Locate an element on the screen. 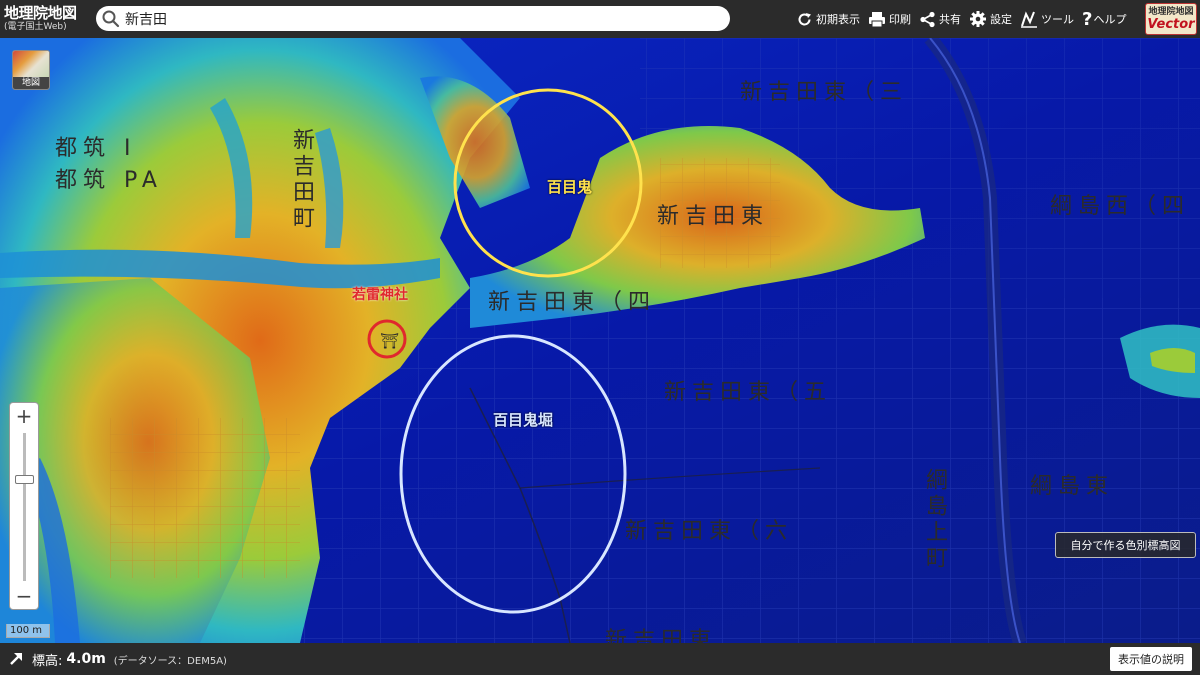 The height and width of the screenshot is (675, 1200). search-box is located at coordinates (413, 18).